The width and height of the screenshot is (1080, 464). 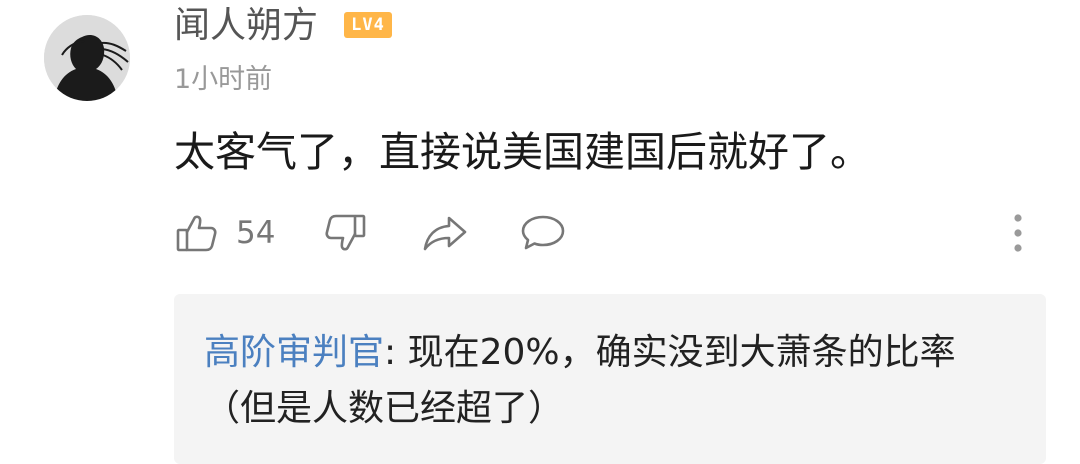 What do you see at coordinates (345, 233) in the screenshot?
I see `thumbs-down-icon` at bounding box center [345, 233].